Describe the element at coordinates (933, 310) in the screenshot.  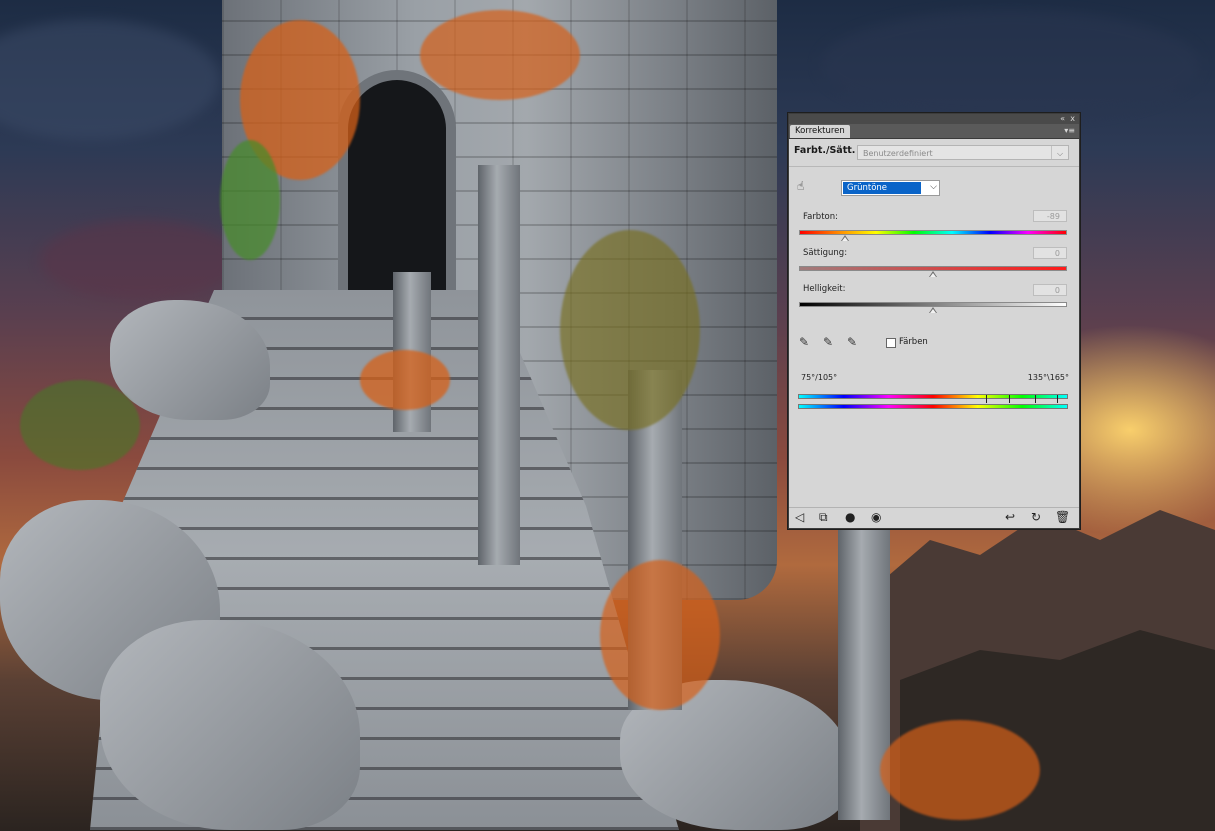
I see `lightness-slider-thumb` at that location.